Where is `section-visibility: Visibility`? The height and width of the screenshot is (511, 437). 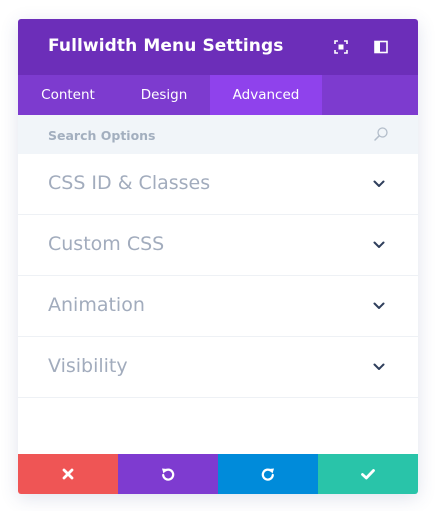
section-visibility: Visibility is located at coordinates (218, 367).